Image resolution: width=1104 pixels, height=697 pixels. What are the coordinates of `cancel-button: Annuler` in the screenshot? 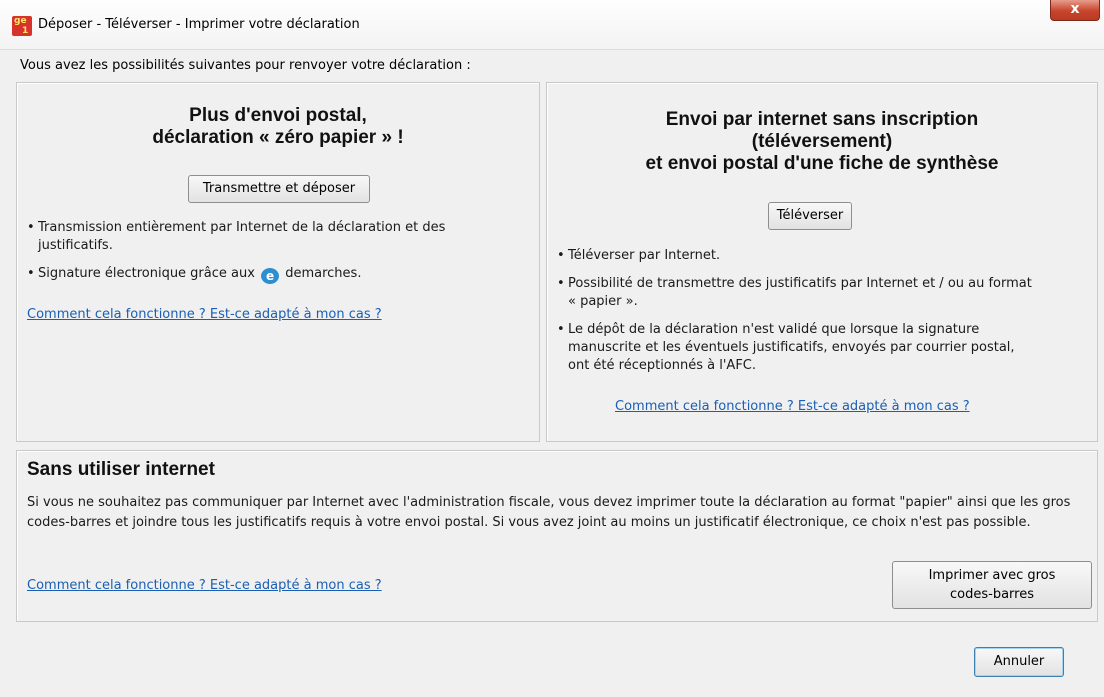 It's located at (1019, 662).